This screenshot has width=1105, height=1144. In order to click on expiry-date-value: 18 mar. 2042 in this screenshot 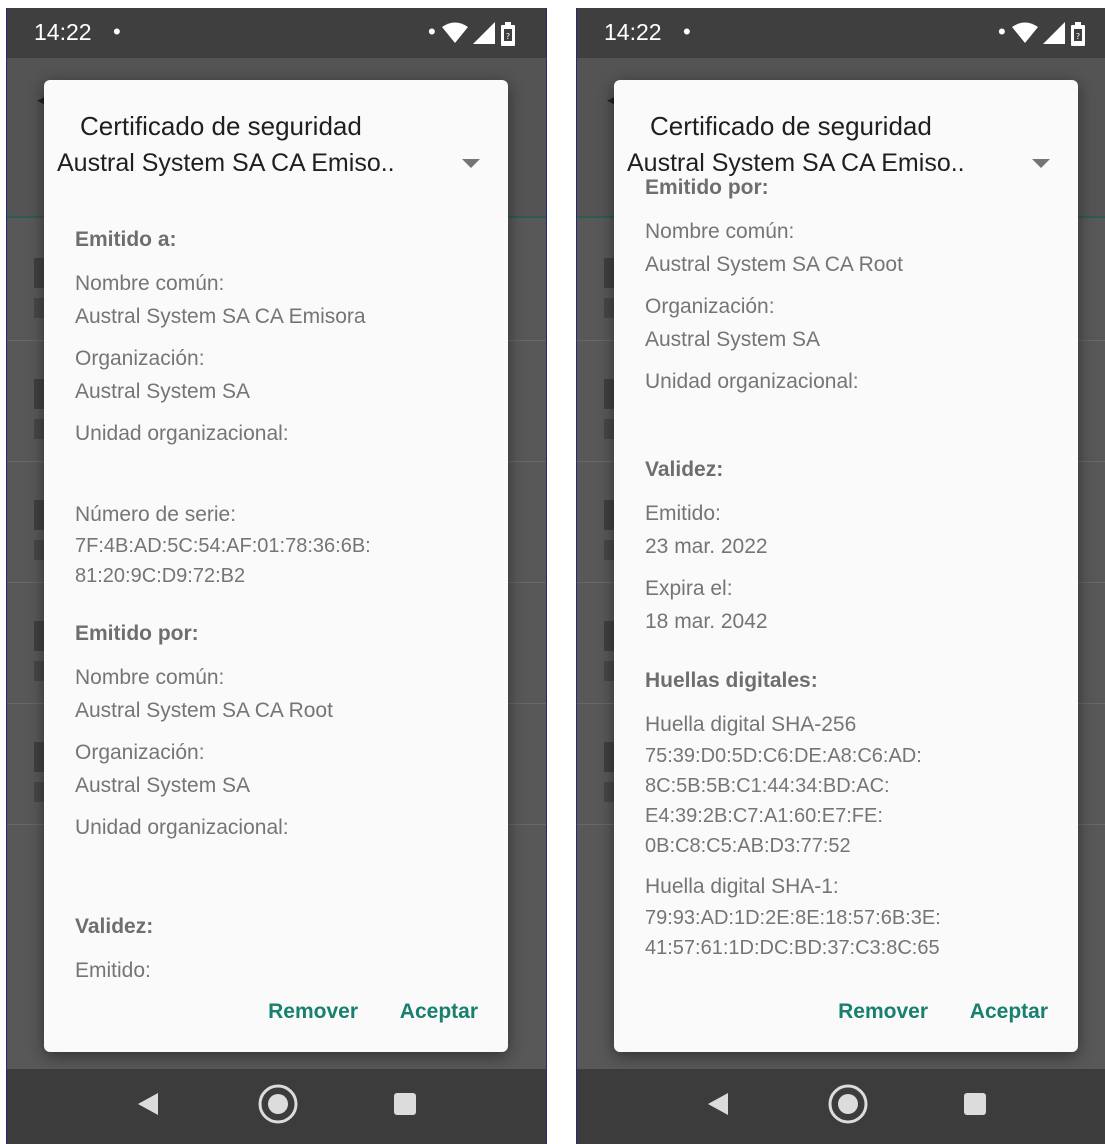, I will do `click(706, 621)`.